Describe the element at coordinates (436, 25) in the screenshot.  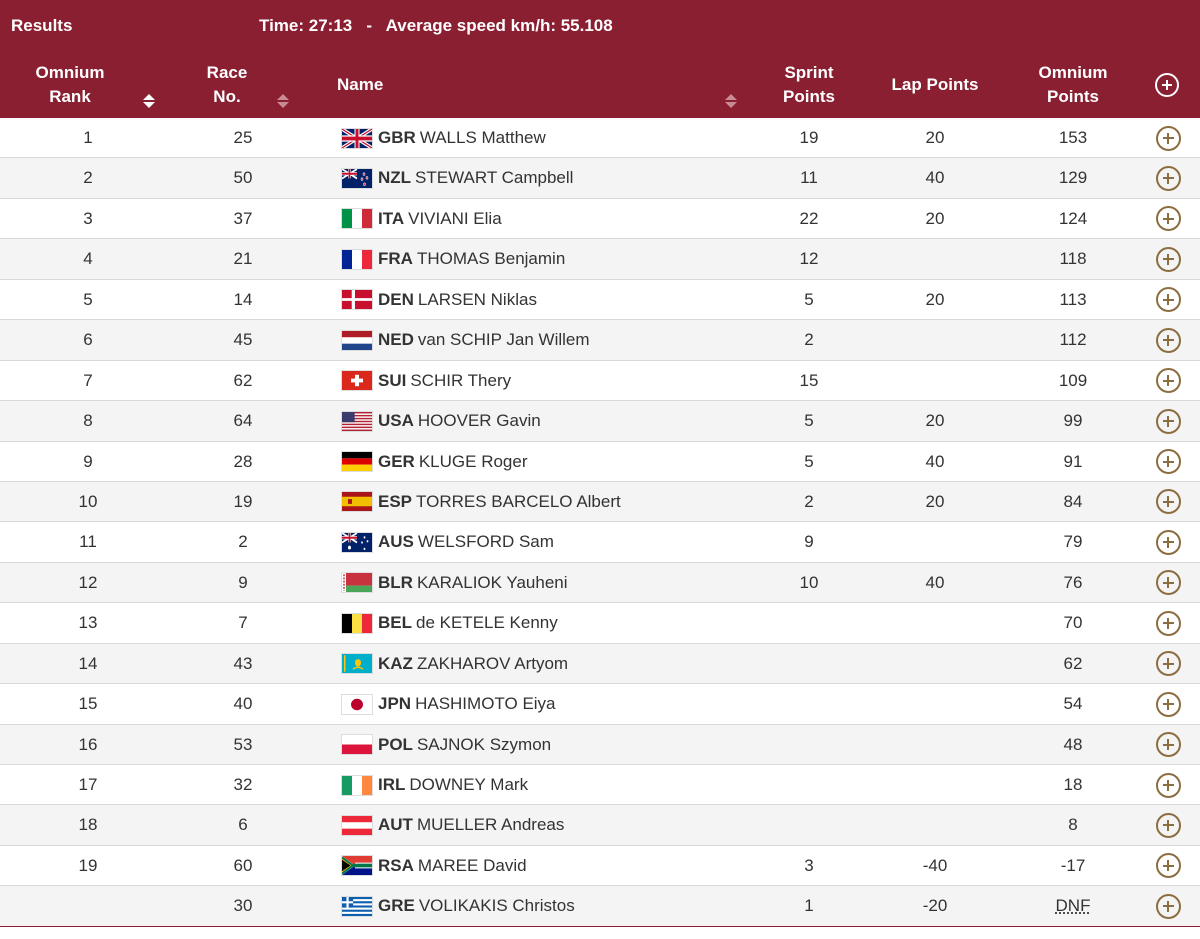
I see `time-speed-info: Time: 27:13 - Average speed km/h: 55.108` at that location.